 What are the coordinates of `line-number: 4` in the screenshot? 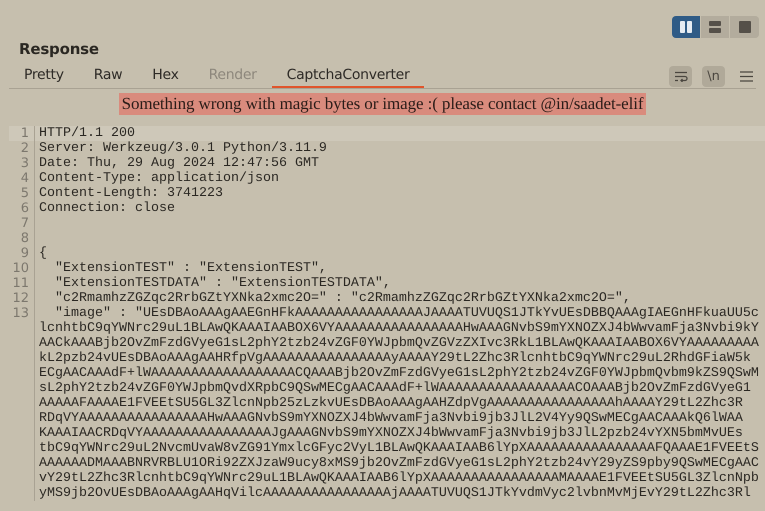 It's located at (24, 178).